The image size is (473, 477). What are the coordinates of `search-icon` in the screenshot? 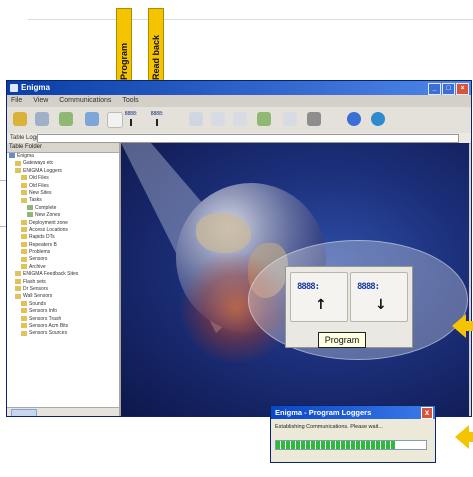 It's located at (42, 119).